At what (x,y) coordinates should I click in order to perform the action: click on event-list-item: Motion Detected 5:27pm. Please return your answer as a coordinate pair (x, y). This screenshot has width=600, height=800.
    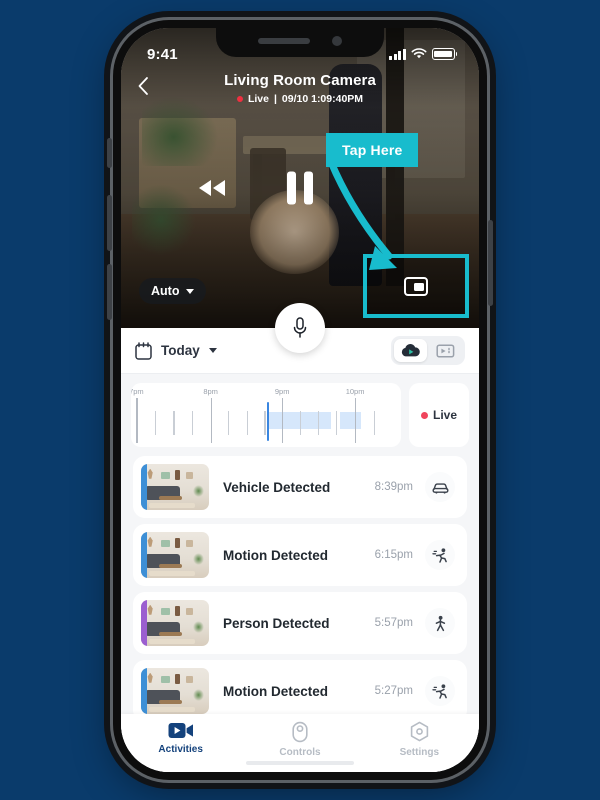
    Looking at the image, I should click on (300, 687).